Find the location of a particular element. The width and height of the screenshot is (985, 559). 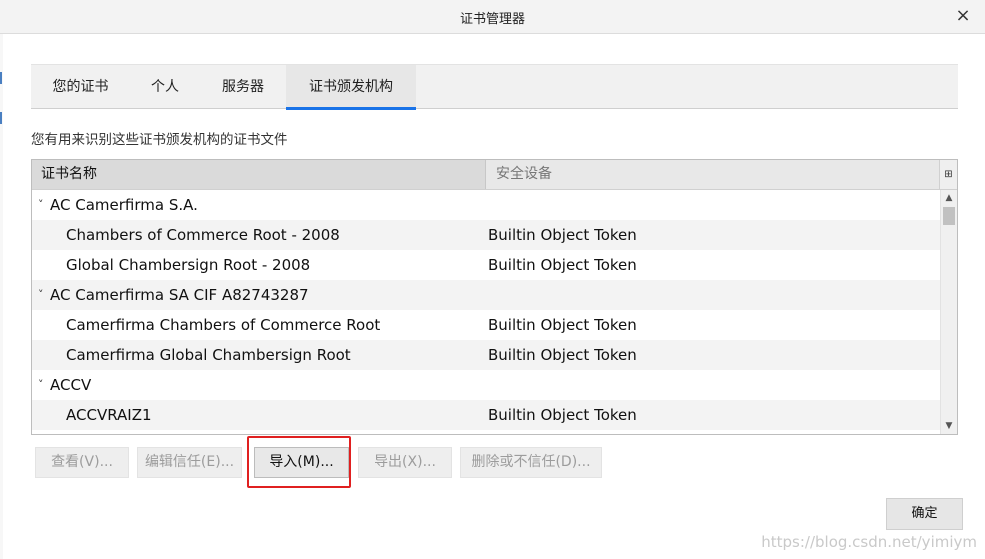

tree-row-name: Camerfirma Chambers of Commerce Root is located at coordinates (223, 325).